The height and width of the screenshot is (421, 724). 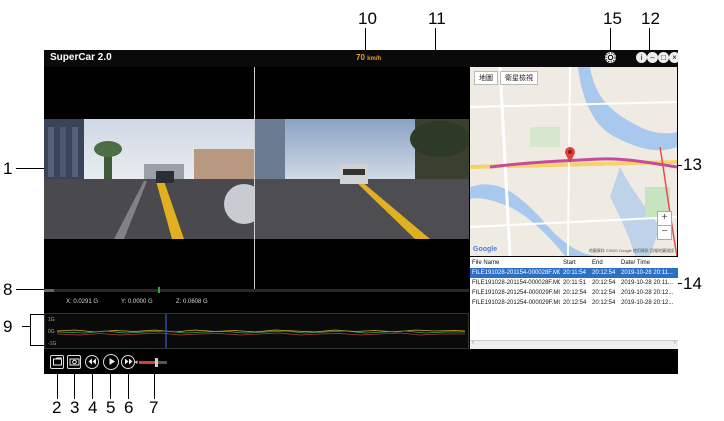 I want to click on speed-unit: km/h, so click(x=374, y=59).